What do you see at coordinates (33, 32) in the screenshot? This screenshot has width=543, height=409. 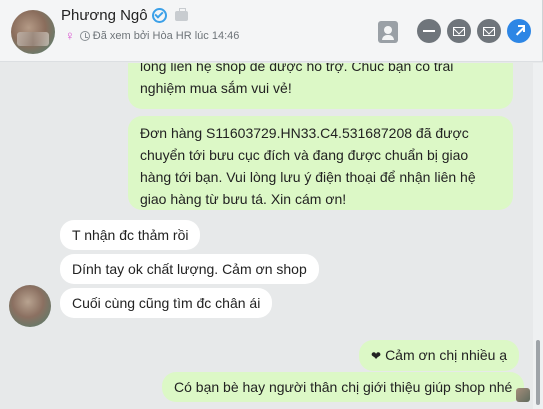 I see `contact-avatar` at bounding box center [33, 32].